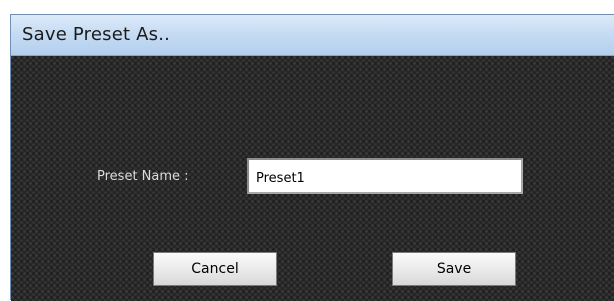 The image size is (614, 301). I want to click on save-button: Save, so click(454, 269).